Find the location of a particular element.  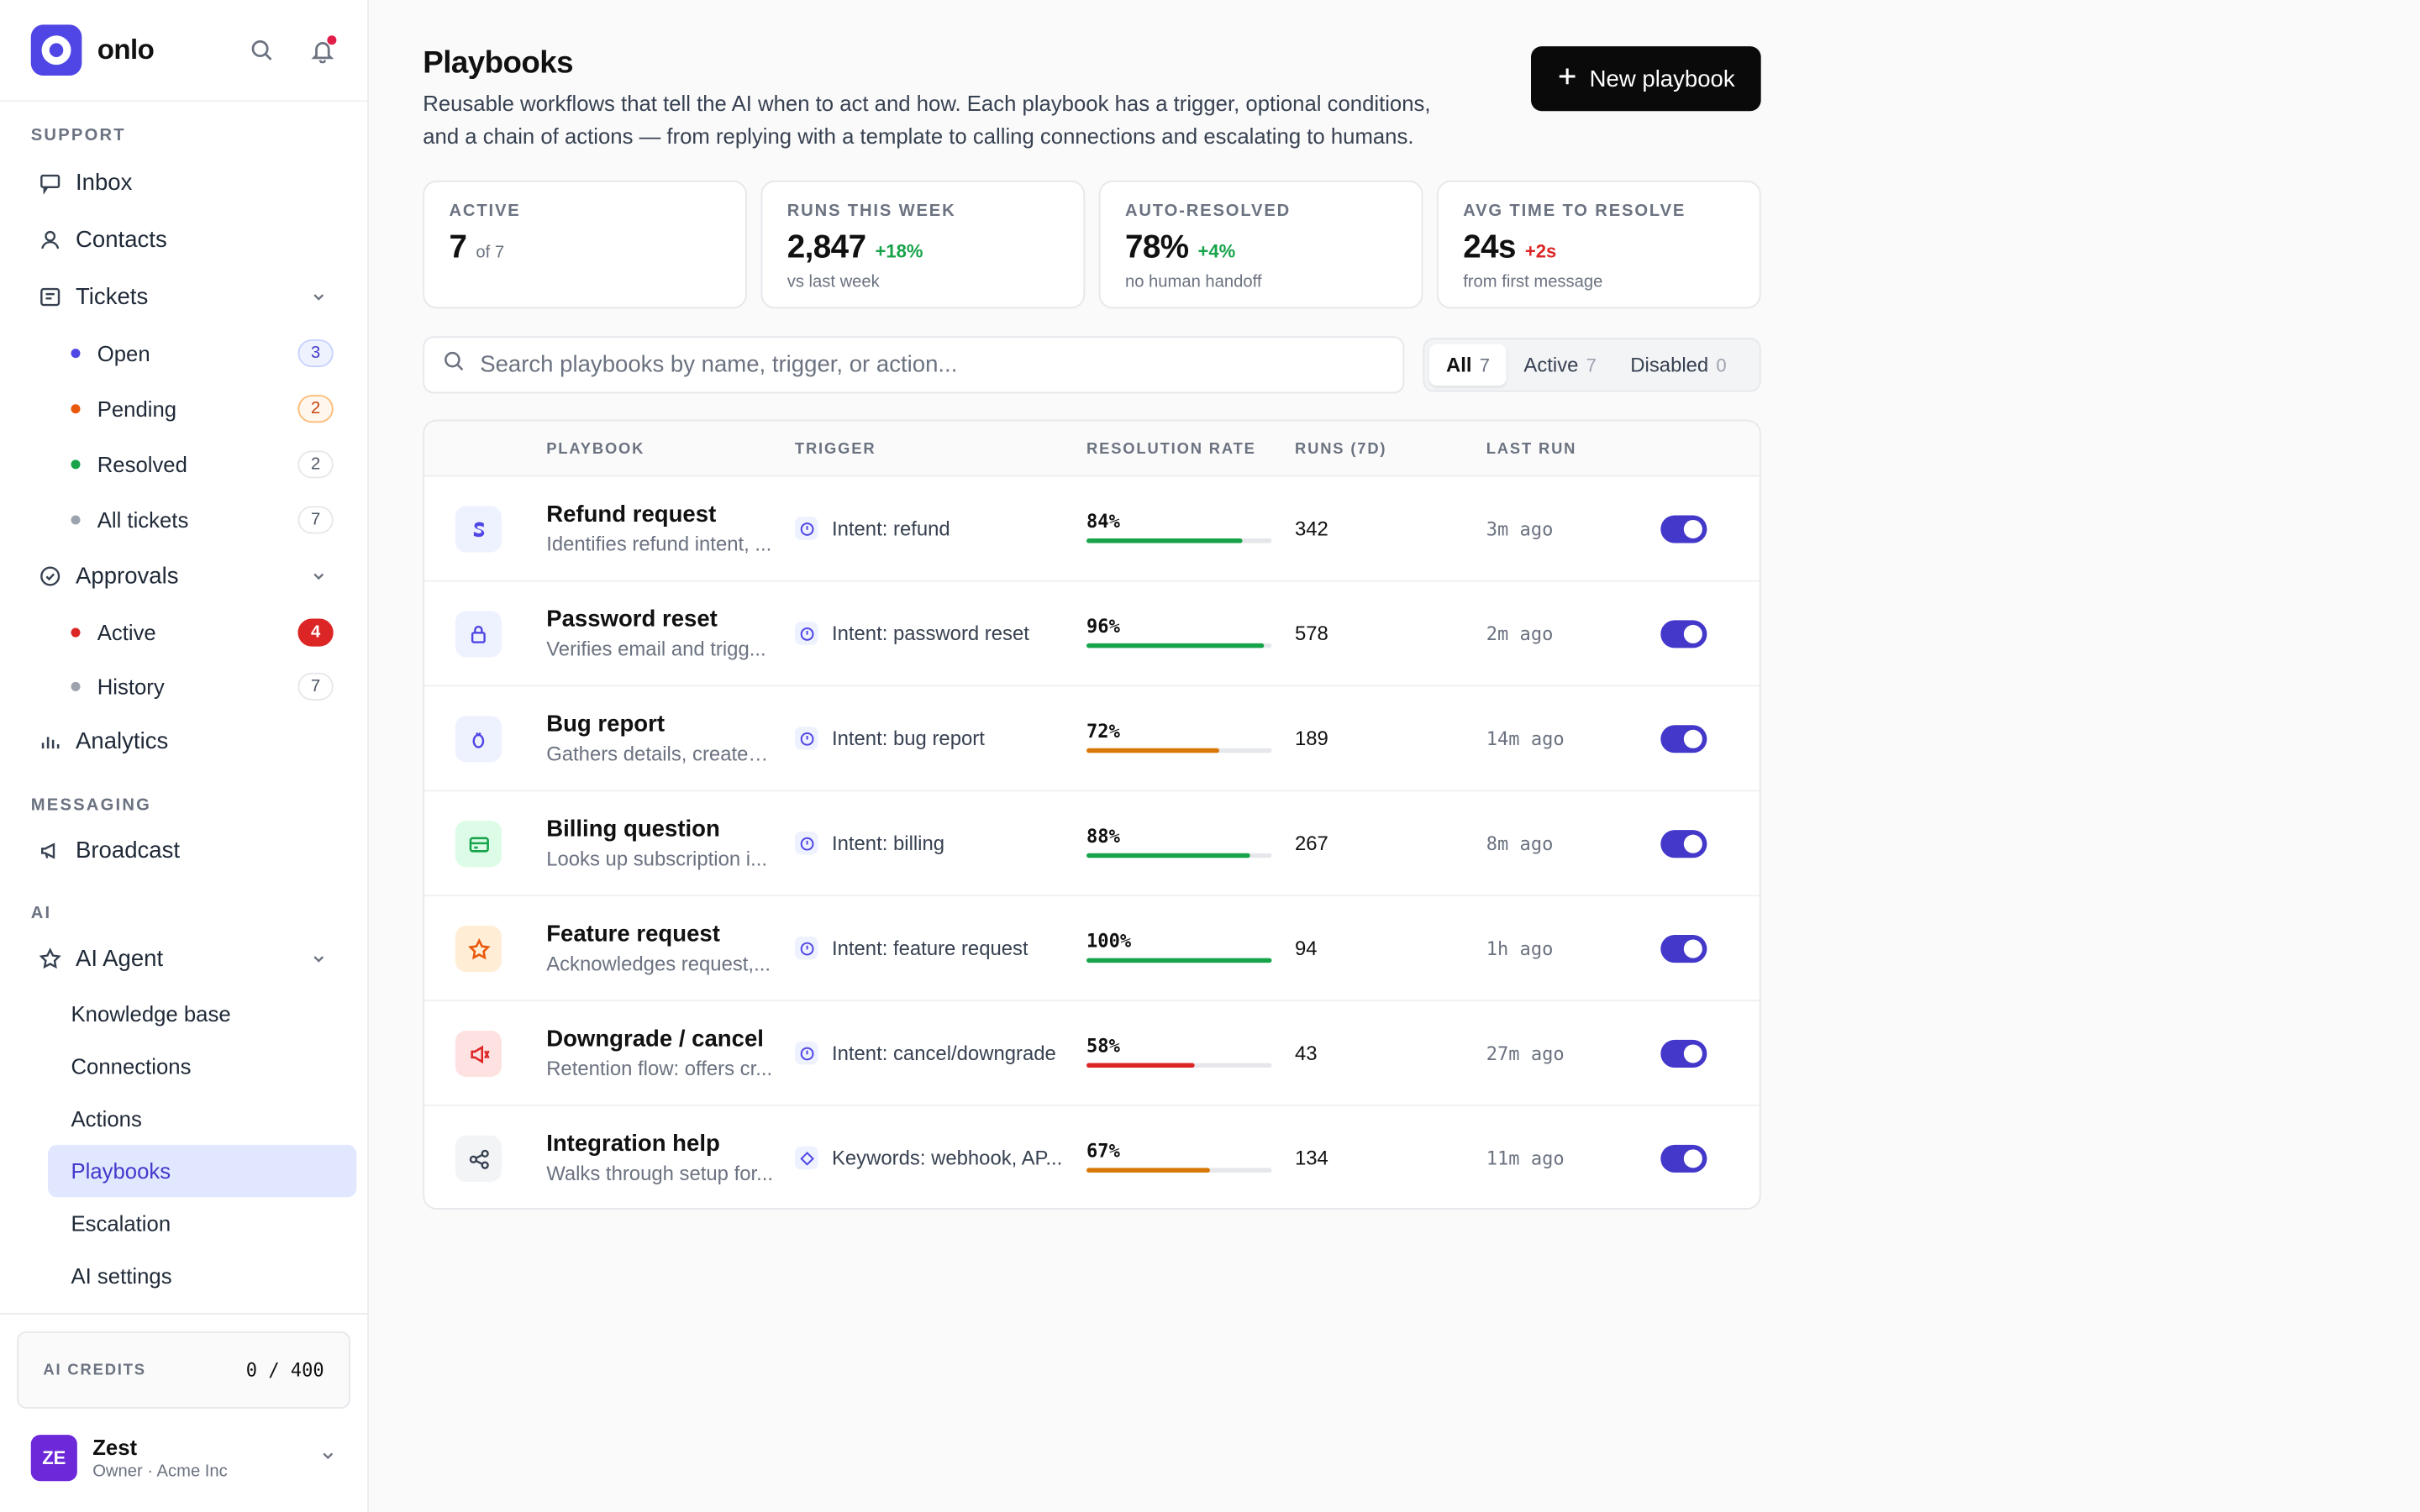

runs-count: 43 is located at coordinates (1306, 1053).